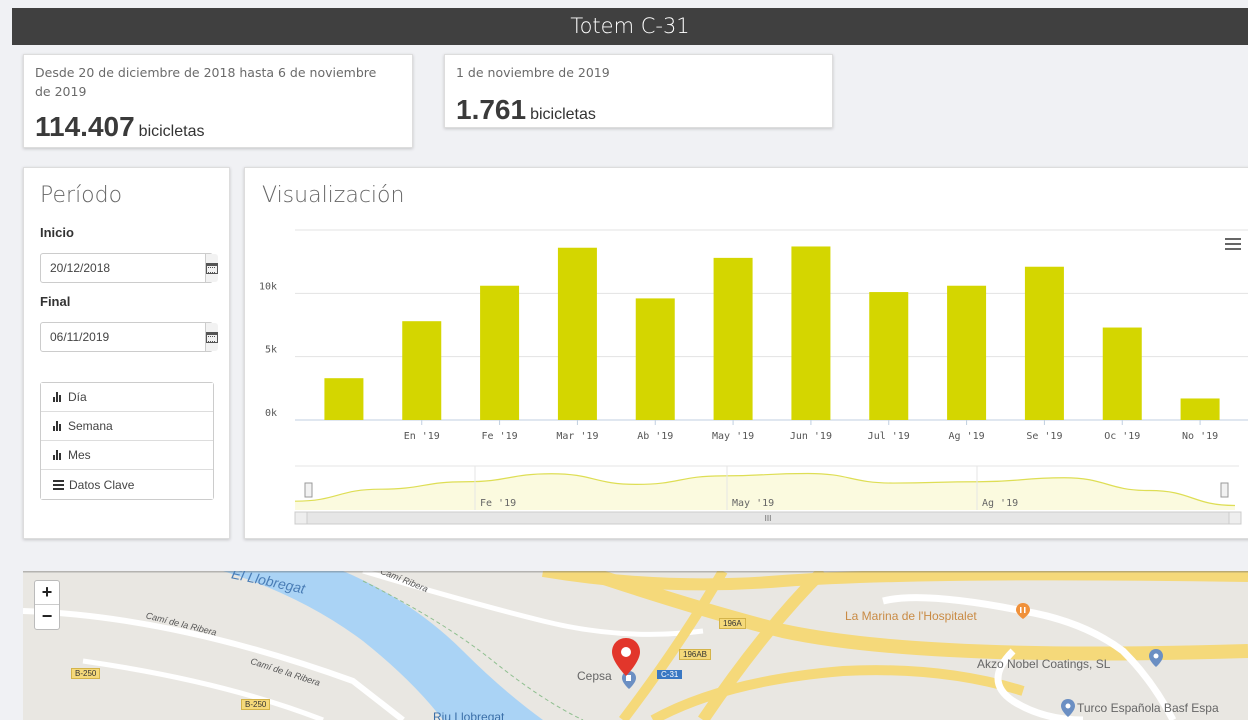 Image resolution: width=1248 pixels, height=720 pixels. What do you see at coordinates (127, 426) in the screenshot?
I see `week-button: Semana` at bounding box center [127, 426].